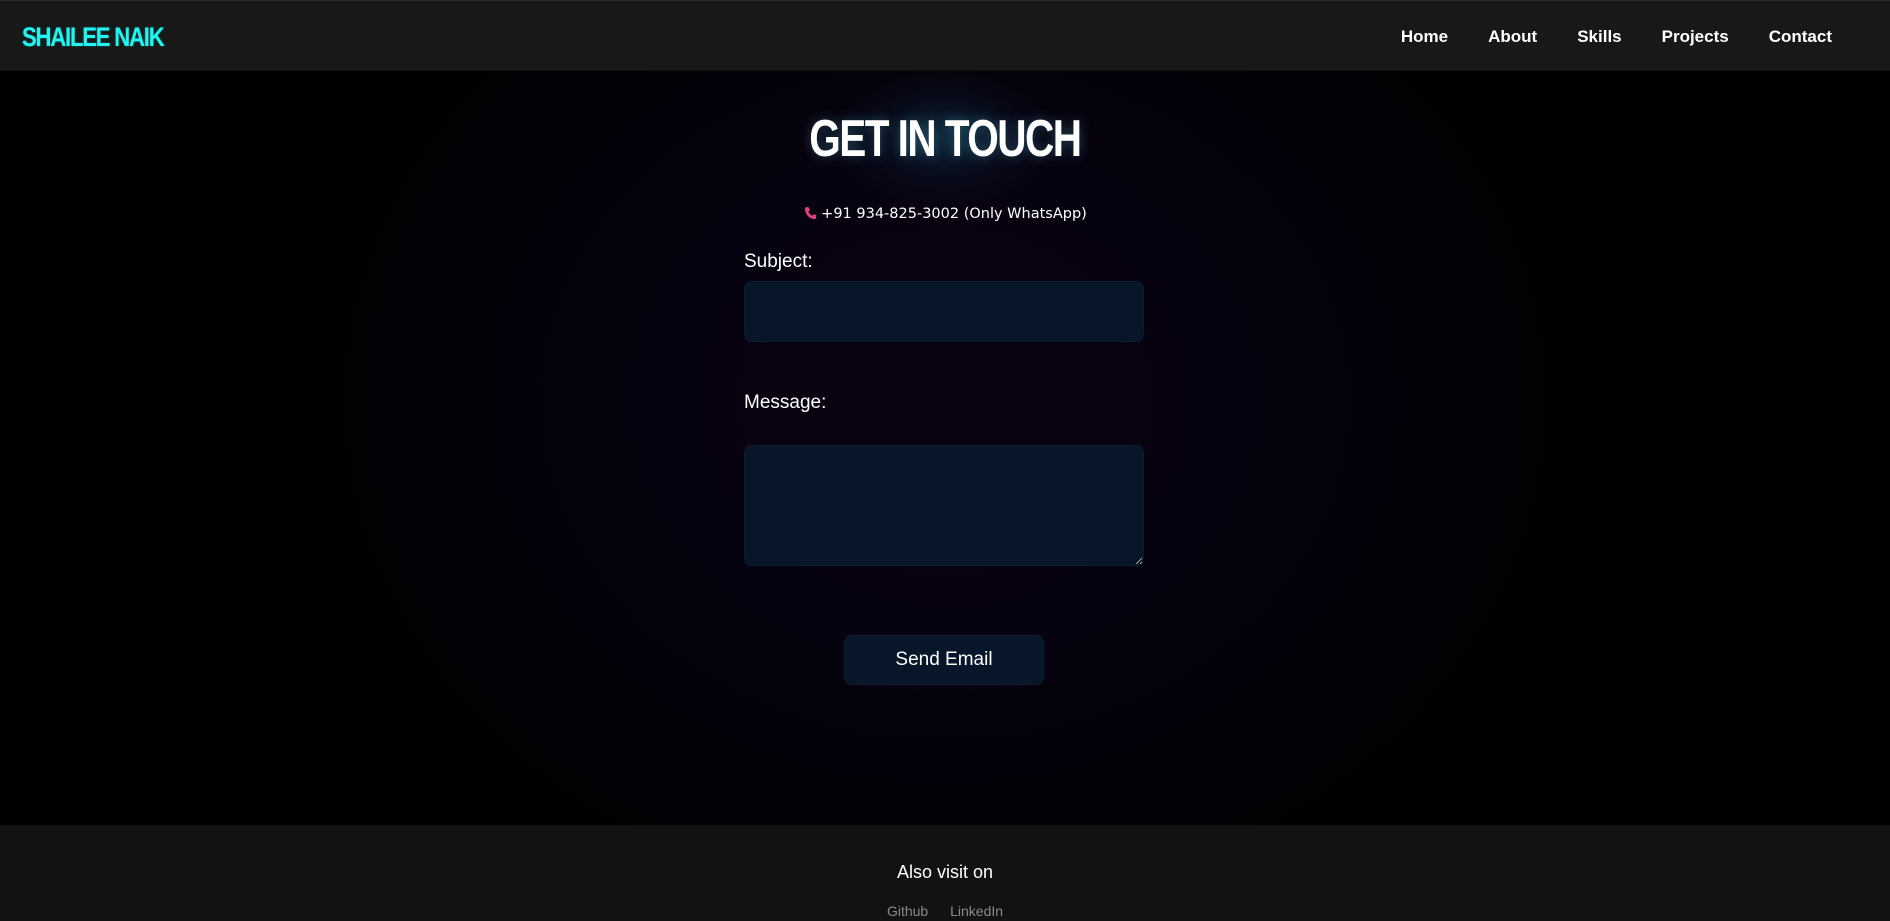  What do you see at coordinates (1800, 37) in the screenshot?
I see `nav-link-contact: Contact` at bounding box center [1800, 37].